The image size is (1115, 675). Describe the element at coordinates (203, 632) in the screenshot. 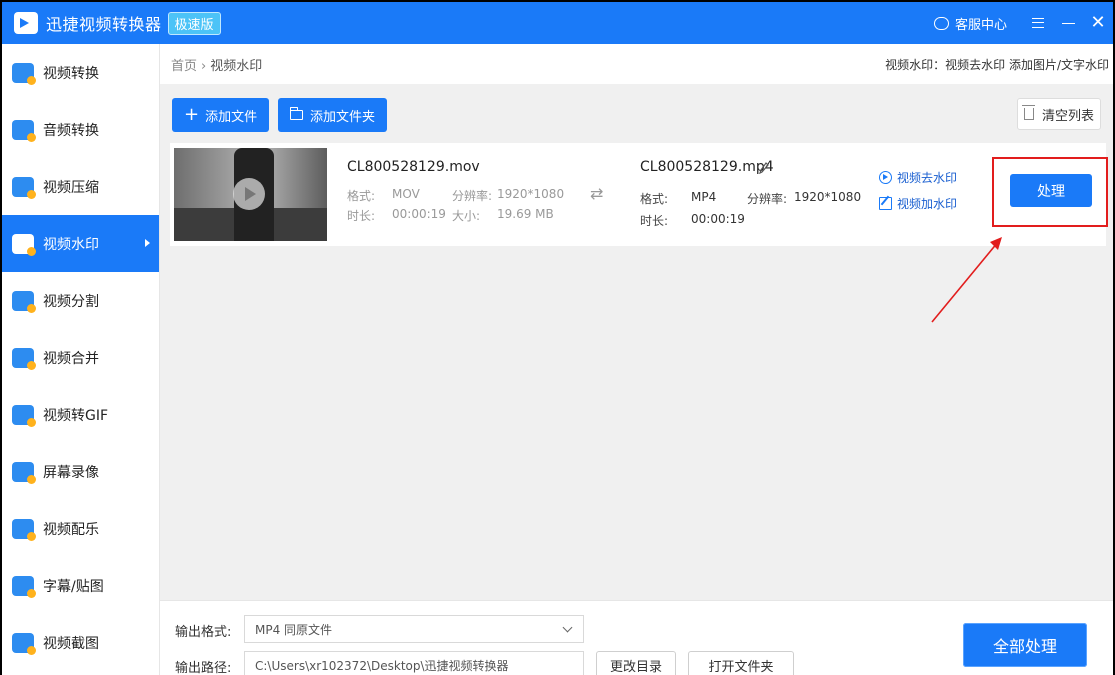

I see `output-format-label: 输出格式:` at that location.